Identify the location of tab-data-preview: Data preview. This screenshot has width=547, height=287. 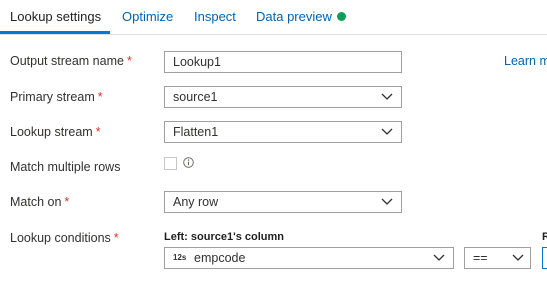
(294, 16).